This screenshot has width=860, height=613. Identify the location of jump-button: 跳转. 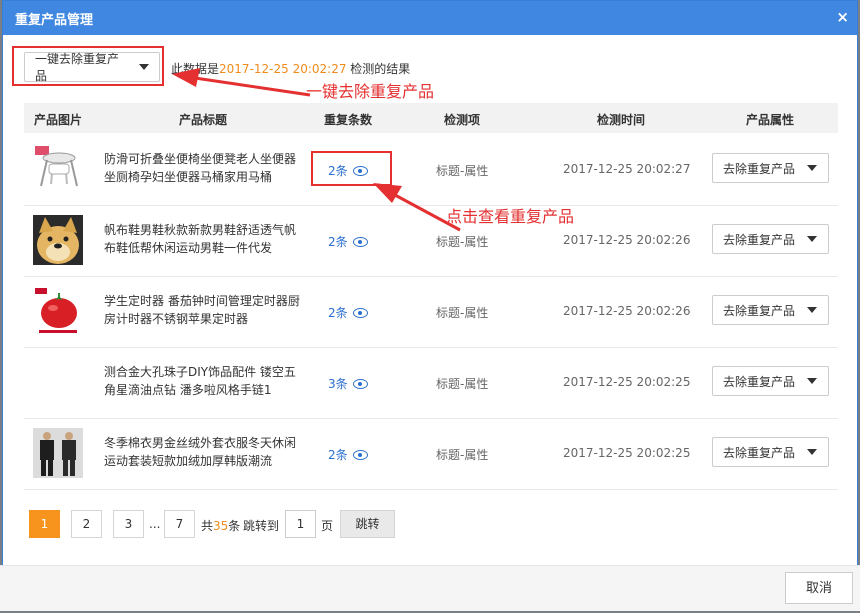
(367, 524).